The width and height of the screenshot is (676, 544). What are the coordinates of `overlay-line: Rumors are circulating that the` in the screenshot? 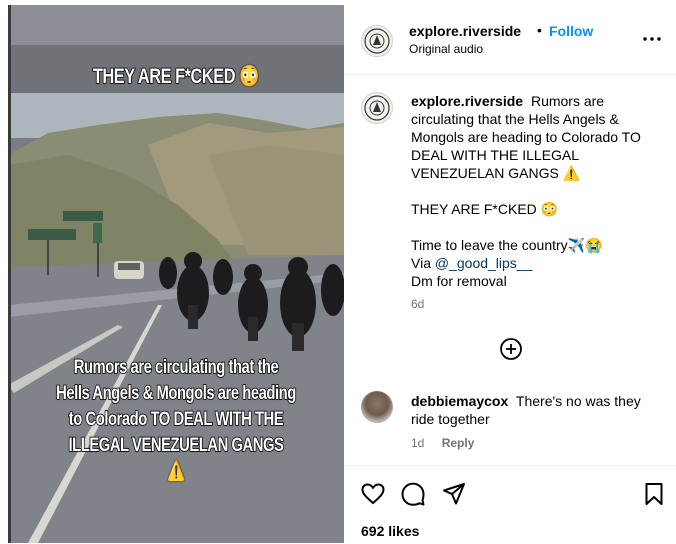 It's located at (176, 367).